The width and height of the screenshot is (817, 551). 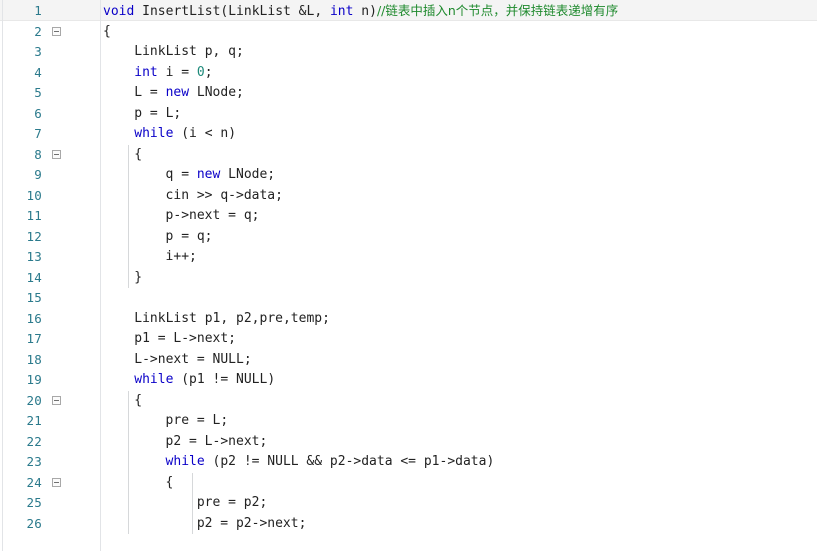 What do you see at coordinates (224, 379) in the screenshot?
I see `code-token-plain: (p1 != NULL)` at bounding box center [224, 379].